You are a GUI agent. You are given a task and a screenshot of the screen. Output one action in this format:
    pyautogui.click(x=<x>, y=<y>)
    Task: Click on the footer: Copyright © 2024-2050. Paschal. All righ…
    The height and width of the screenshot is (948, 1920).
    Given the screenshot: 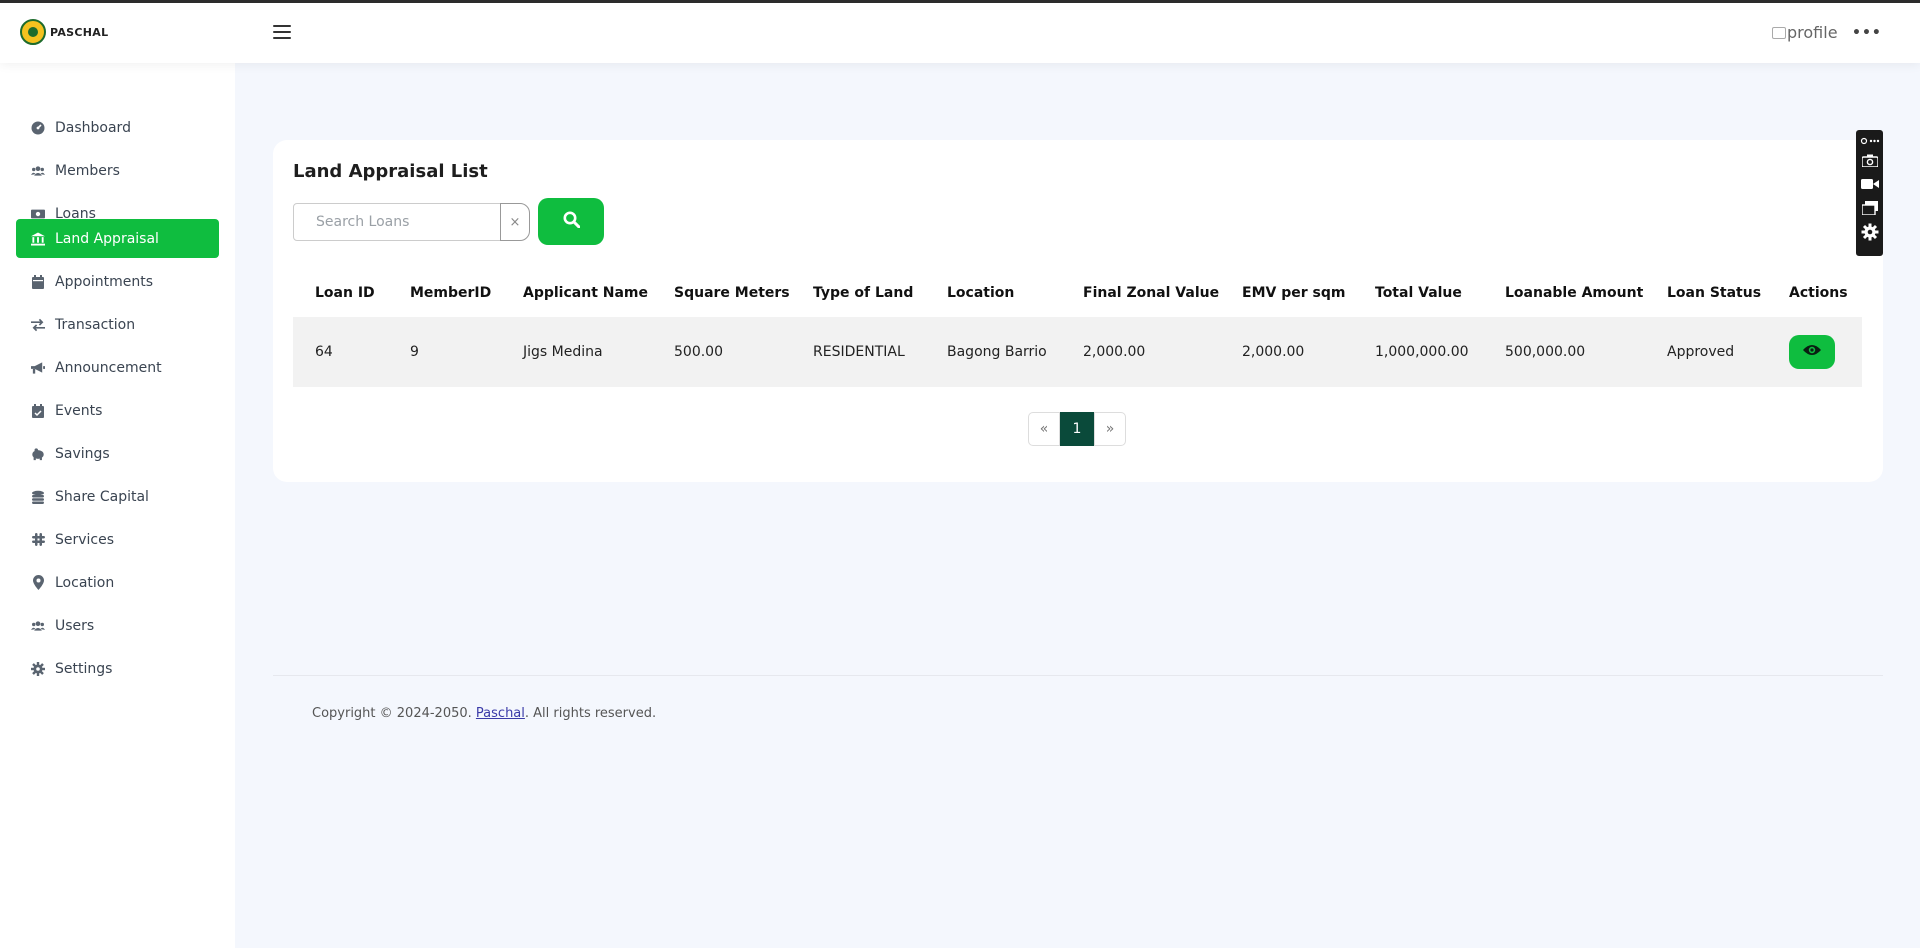 What is the action you would take?
    pyautogui.click(x=484, y=713)
    